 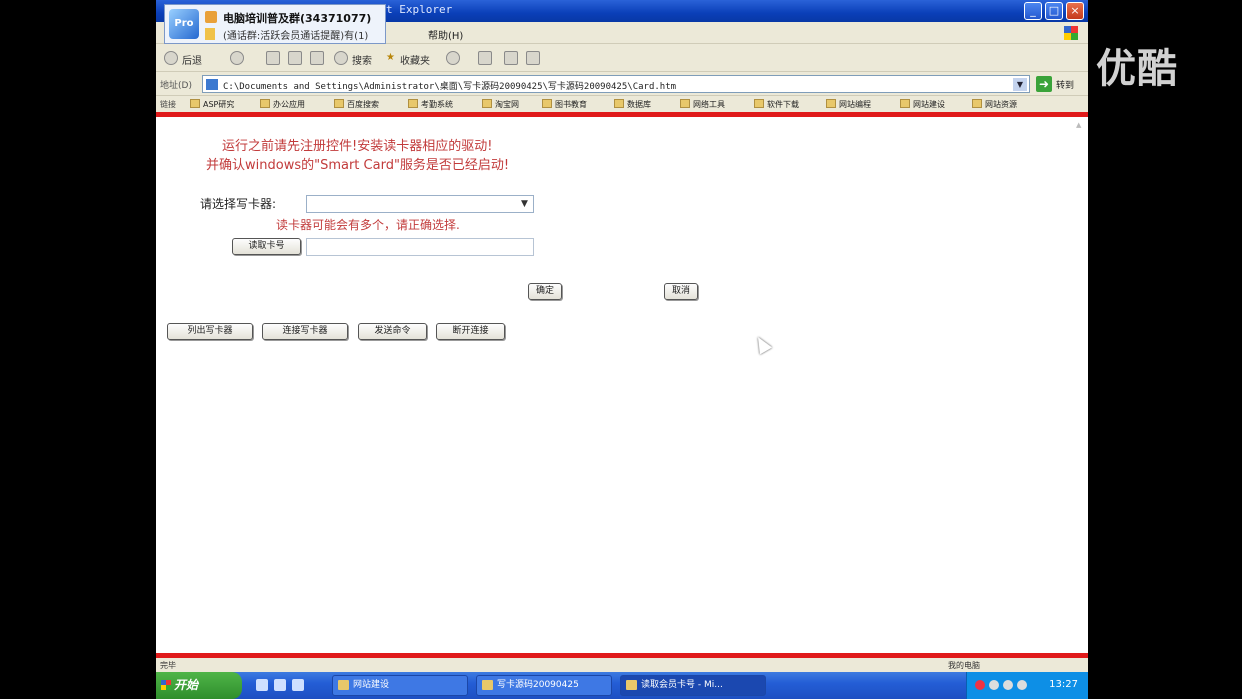 What do you see at coordinates (296, 36) in the screenshot?
I see `notification-message: (通话群:活跃会员通话提醒)有(1)` at bounding box center [296, 36].